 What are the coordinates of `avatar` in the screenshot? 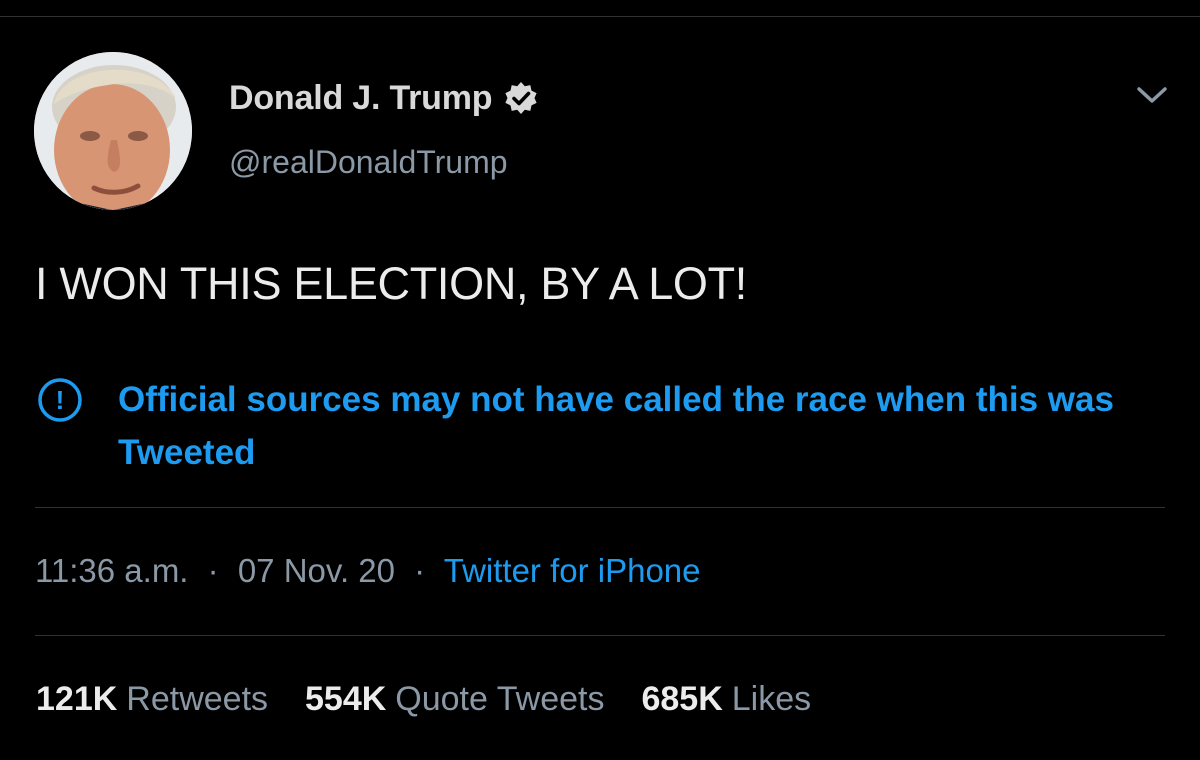 It's located at (113, 131).